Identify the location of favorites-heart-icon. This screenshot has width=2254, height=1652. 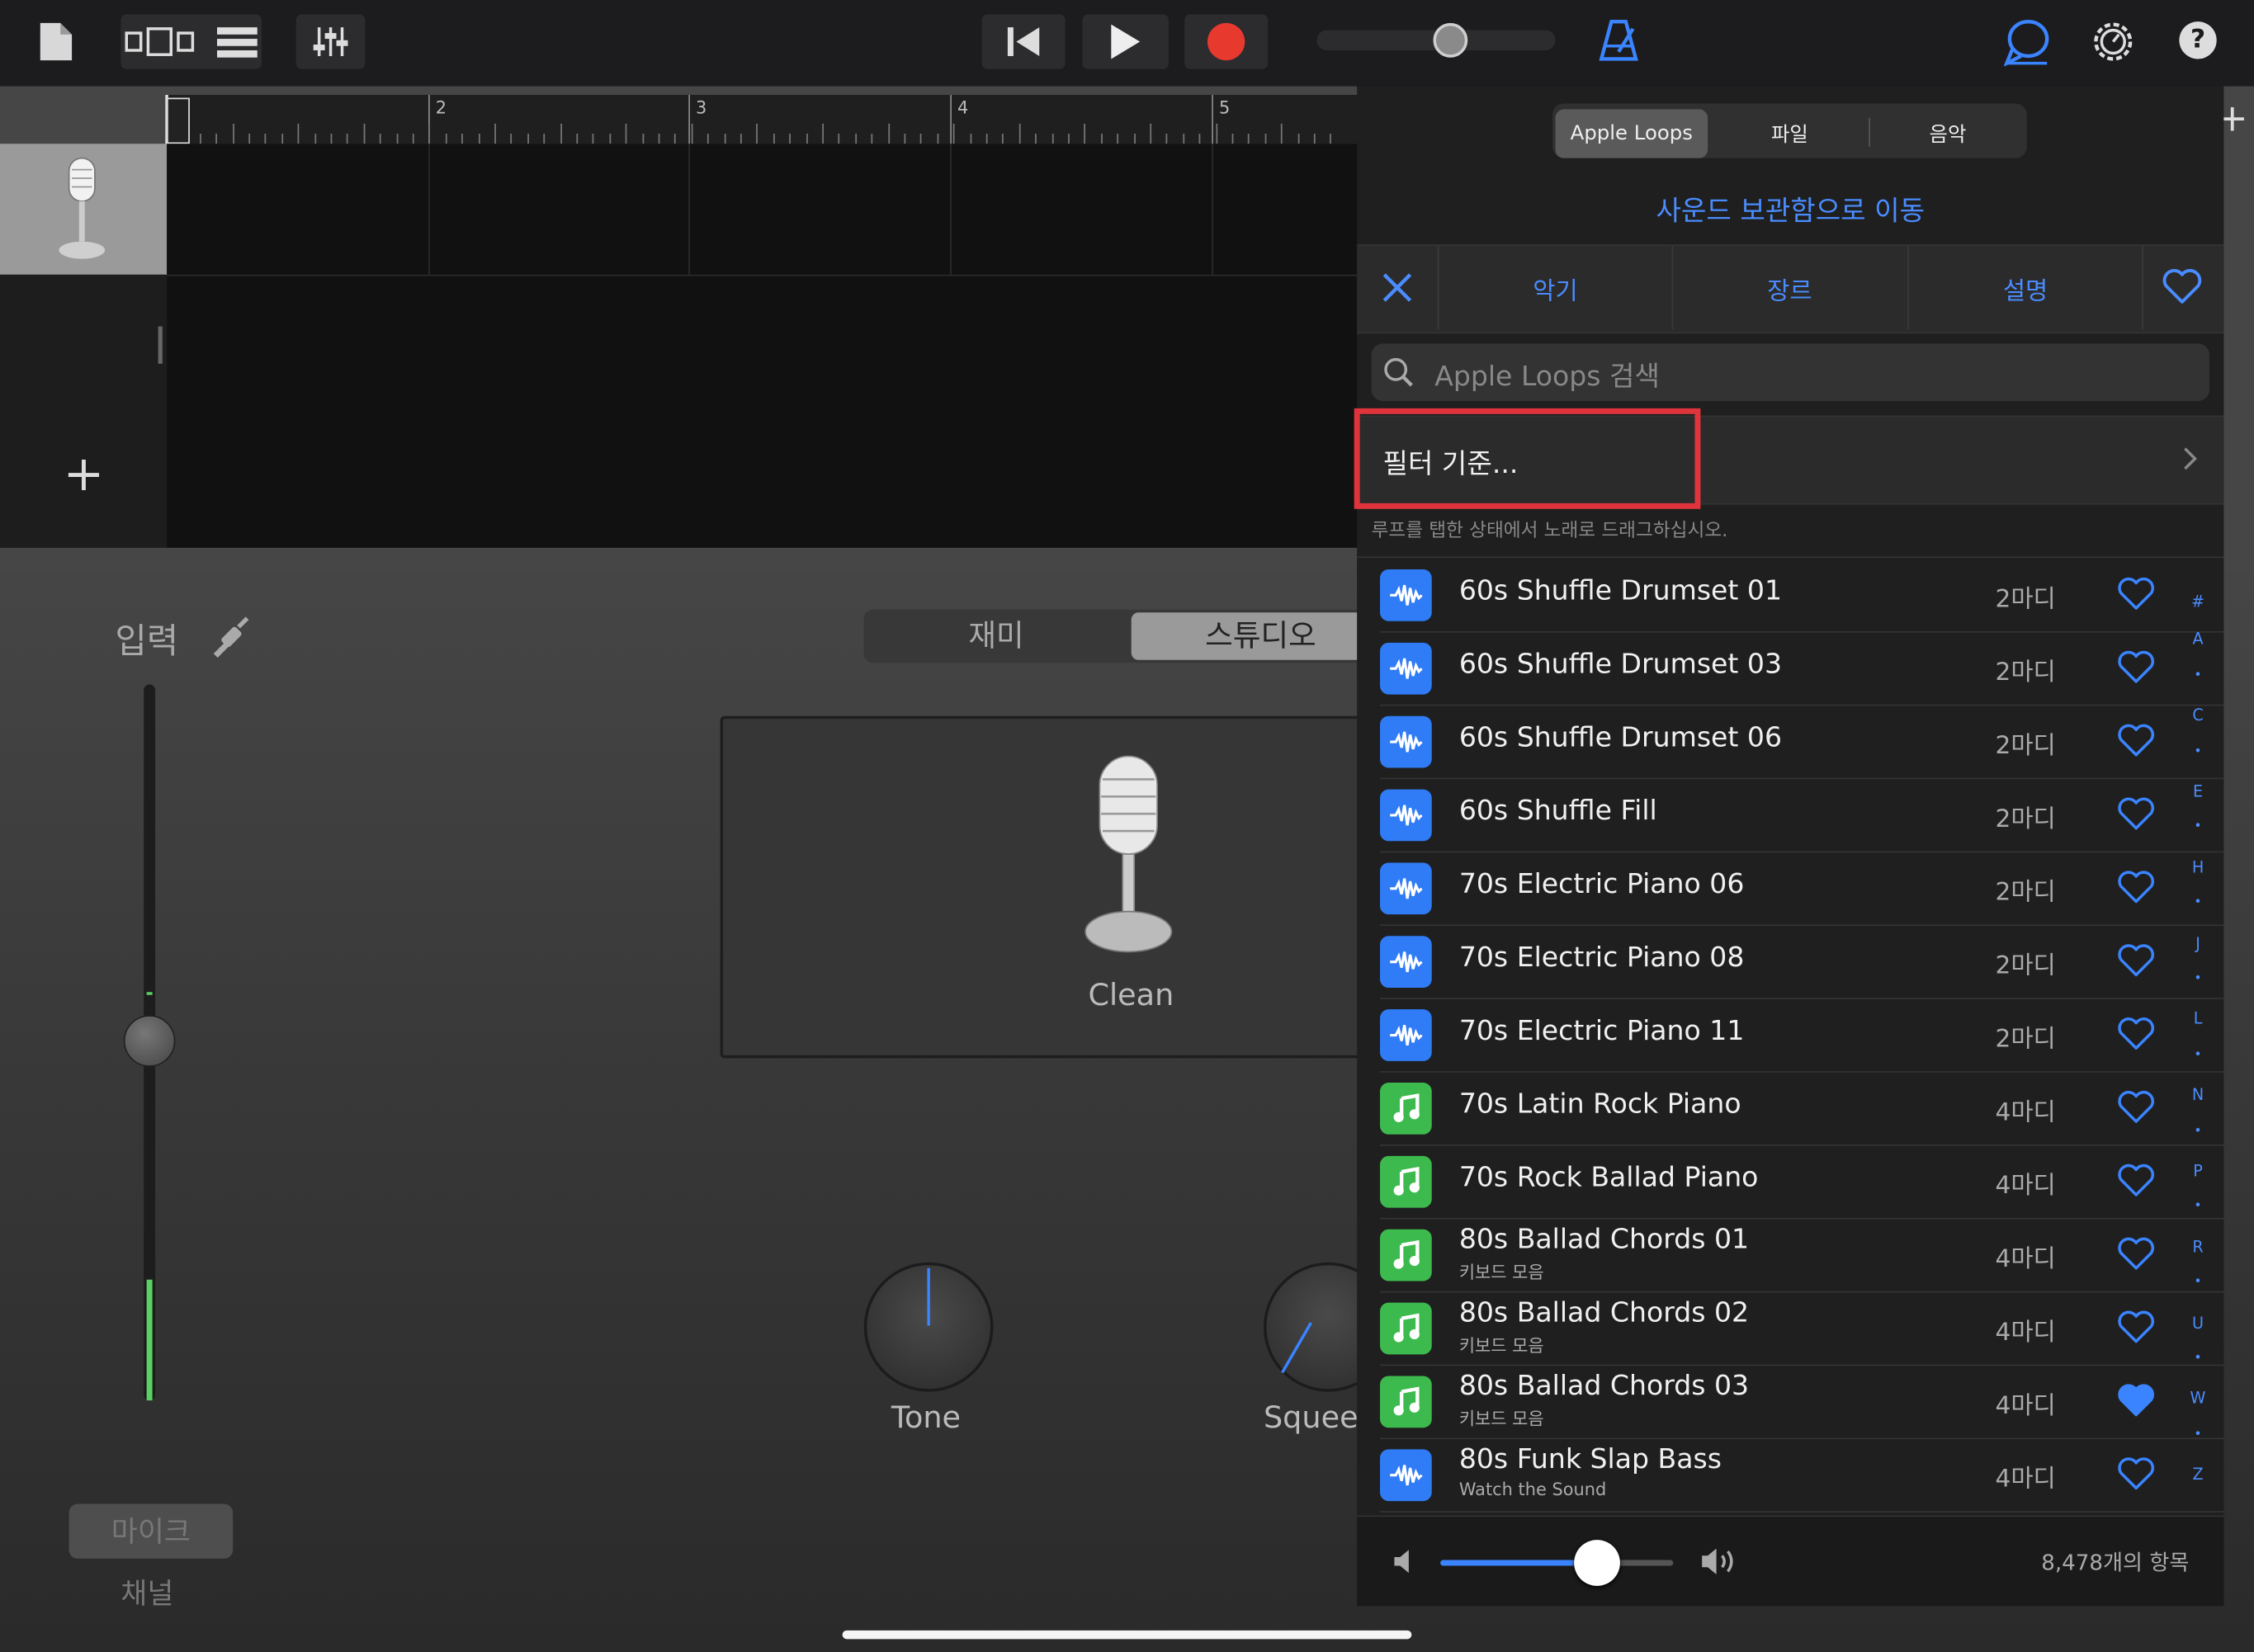
(2182, 289).